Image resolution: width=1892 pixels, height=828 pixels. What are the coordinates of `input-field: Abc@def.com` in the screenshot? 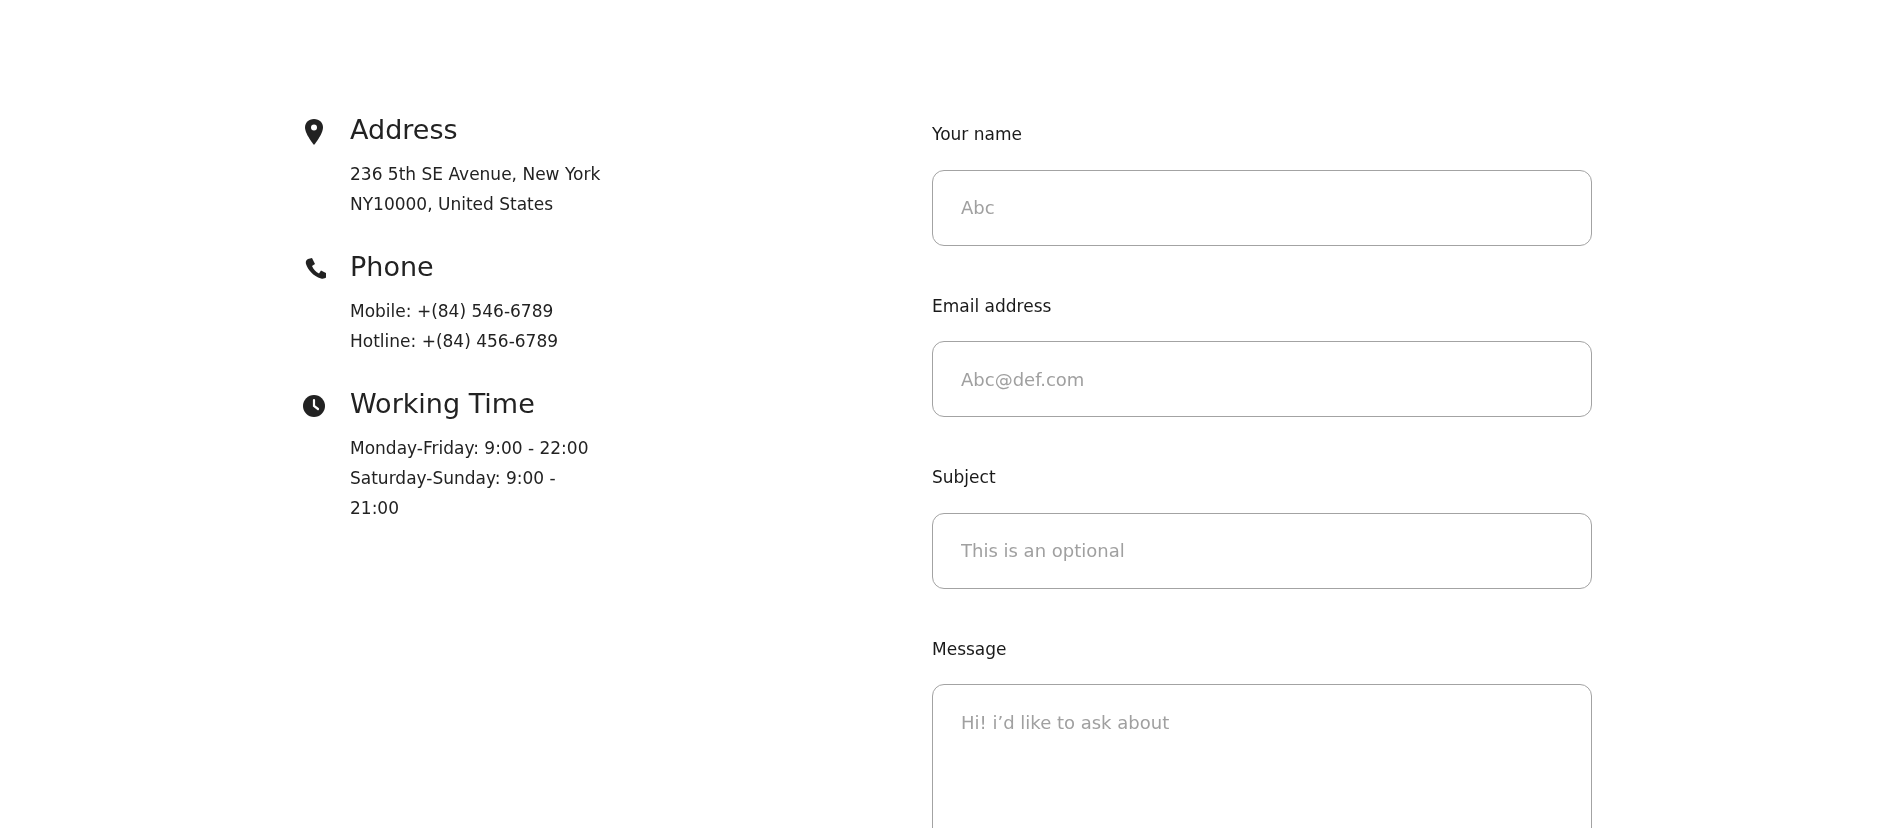 It's located at (1262, 379).